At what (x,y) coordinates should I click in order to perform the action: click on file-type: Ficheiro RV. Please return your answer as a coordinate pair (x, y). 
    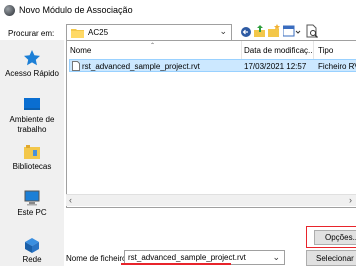
    Looking at the image, I should click on (337, 66).